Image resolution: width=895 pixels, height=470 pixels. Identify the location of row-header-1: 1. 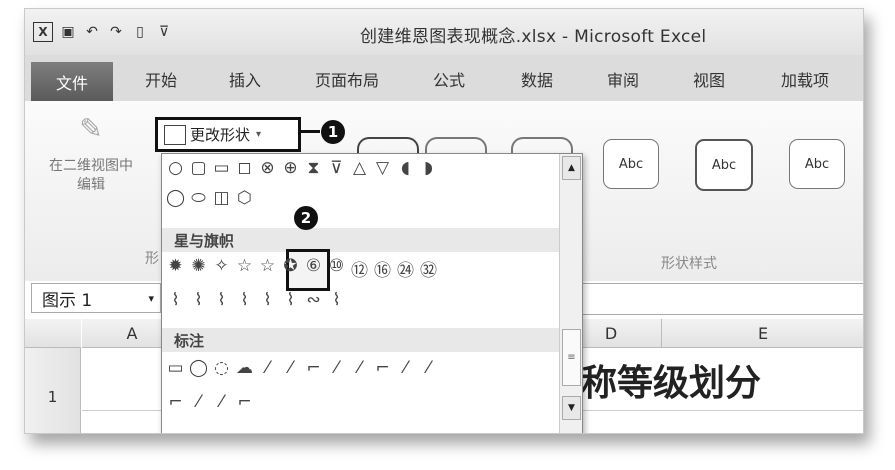
(53, 379).